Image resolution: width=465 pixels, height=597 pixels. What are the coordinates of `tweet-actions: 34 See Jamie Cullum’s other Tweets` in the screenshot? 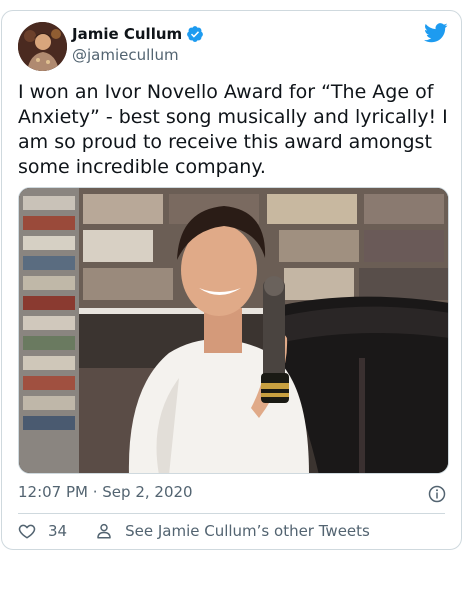 It's located at (194, 531).